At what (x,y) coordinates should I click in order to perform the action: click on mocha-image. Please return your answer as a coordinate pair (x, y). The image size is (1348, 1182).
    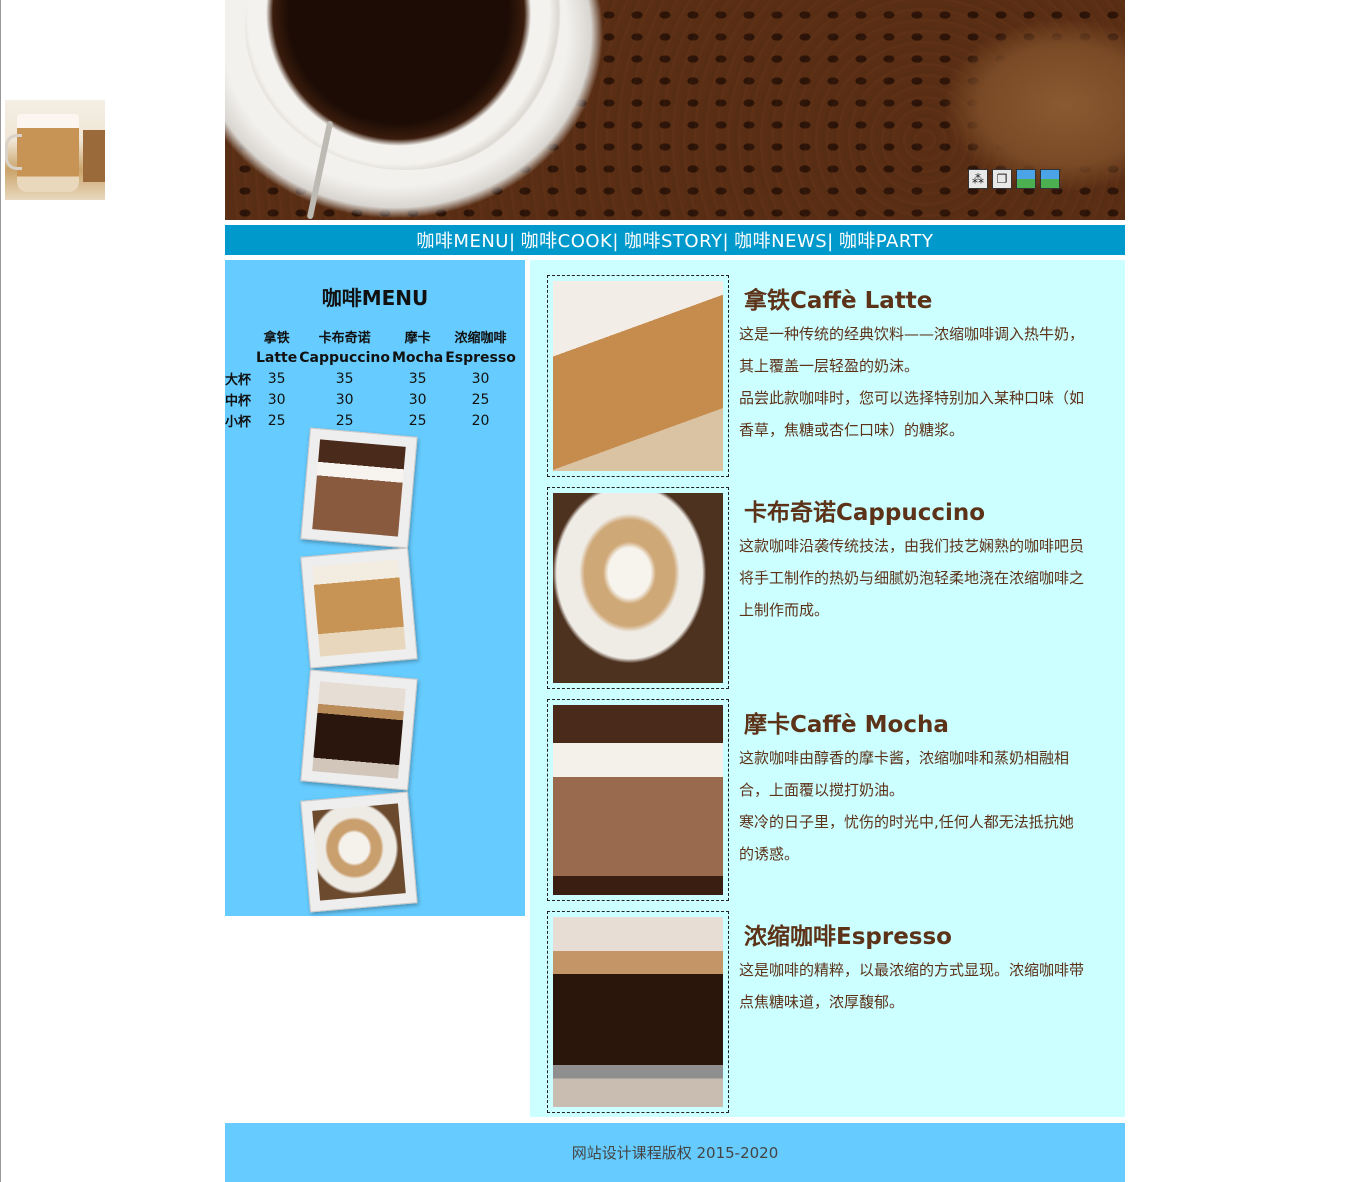
    Looking at the image, I should click on (638, 800).